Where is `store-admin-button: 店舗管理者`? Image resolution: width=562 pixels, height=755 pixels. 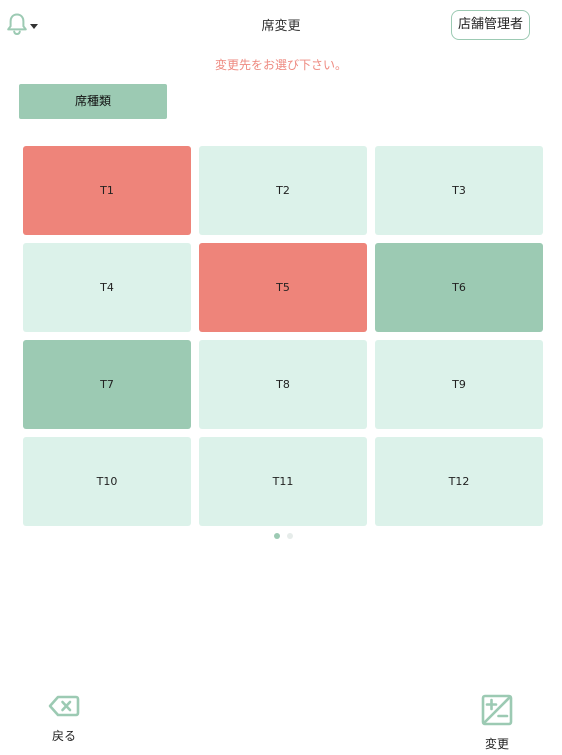 store-admin-button: 店舗管理者 is located at coordinates (490, 25).